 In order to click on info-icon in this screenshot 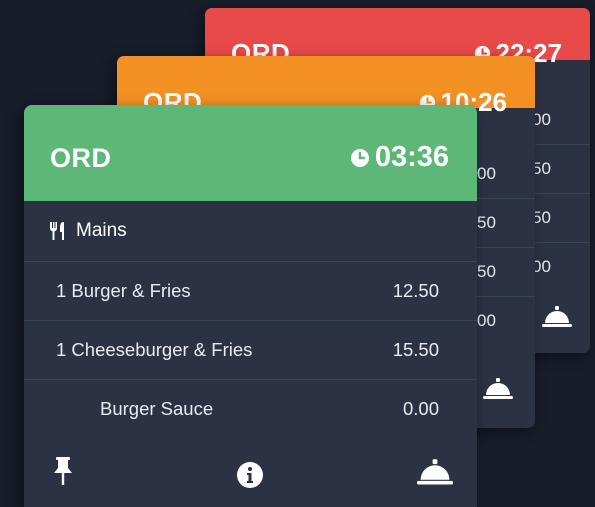, I will do `click(250, 475)`.